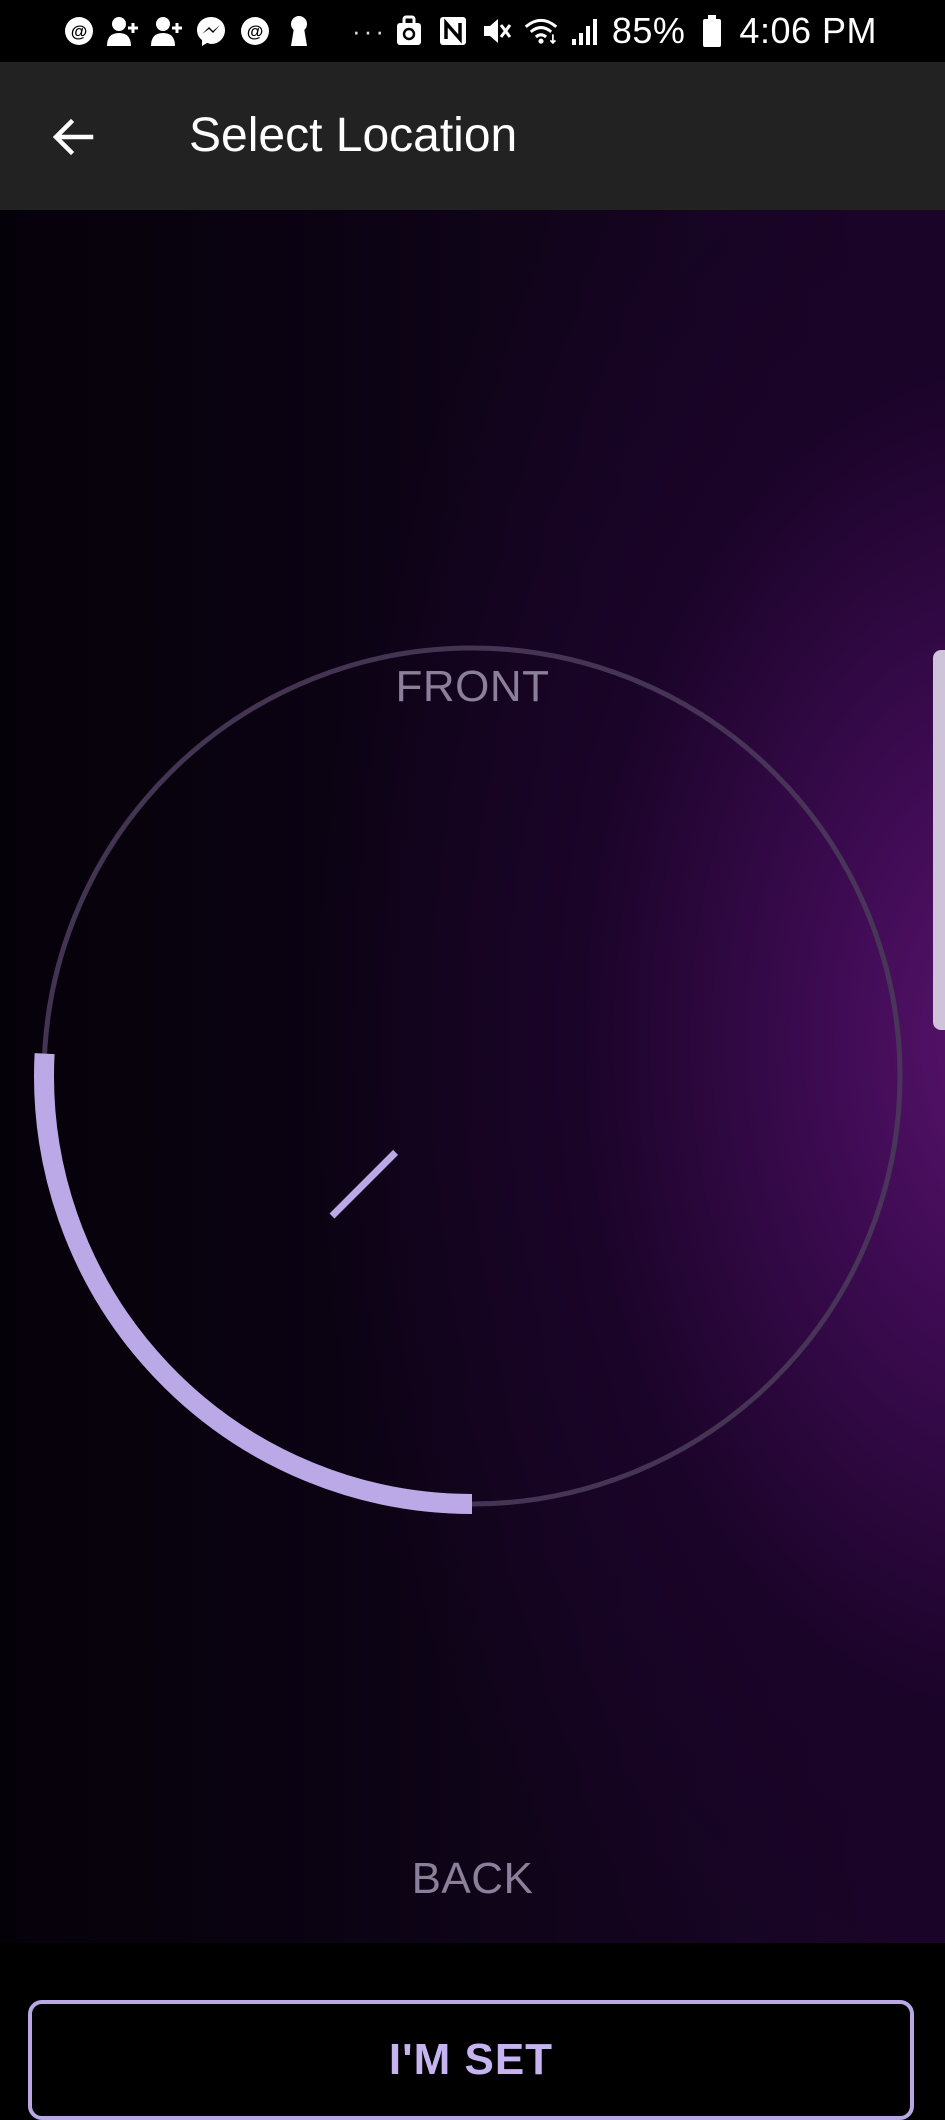 The width and height of the screenshot is (945, 2120). What do you see at coordinates (808, 30) in the screenshot?
I see `clock: 4:06 PM` at bounding box center [808, 30].